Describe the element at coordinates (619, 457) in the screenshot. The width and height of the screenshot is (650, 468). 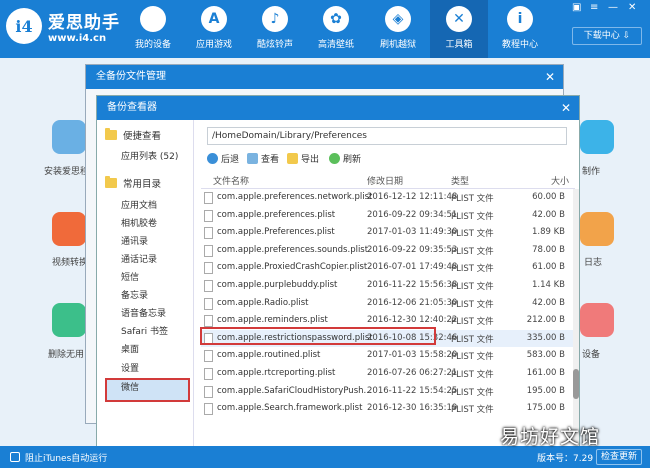
I see `check-update-button: 检查更新` at that location.